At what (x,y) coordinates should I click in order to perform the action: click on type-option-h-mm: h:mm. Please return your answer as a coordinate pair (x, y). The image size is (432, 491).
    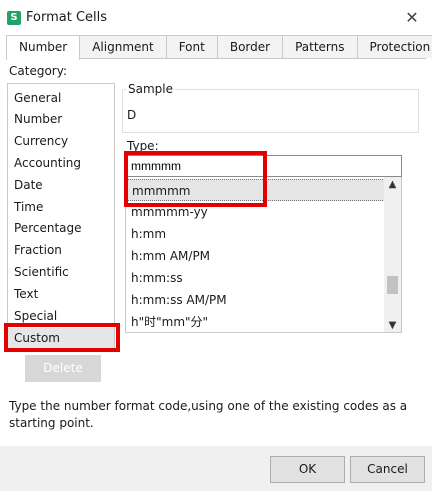
    Looking at the image, I should click on (148, 234).